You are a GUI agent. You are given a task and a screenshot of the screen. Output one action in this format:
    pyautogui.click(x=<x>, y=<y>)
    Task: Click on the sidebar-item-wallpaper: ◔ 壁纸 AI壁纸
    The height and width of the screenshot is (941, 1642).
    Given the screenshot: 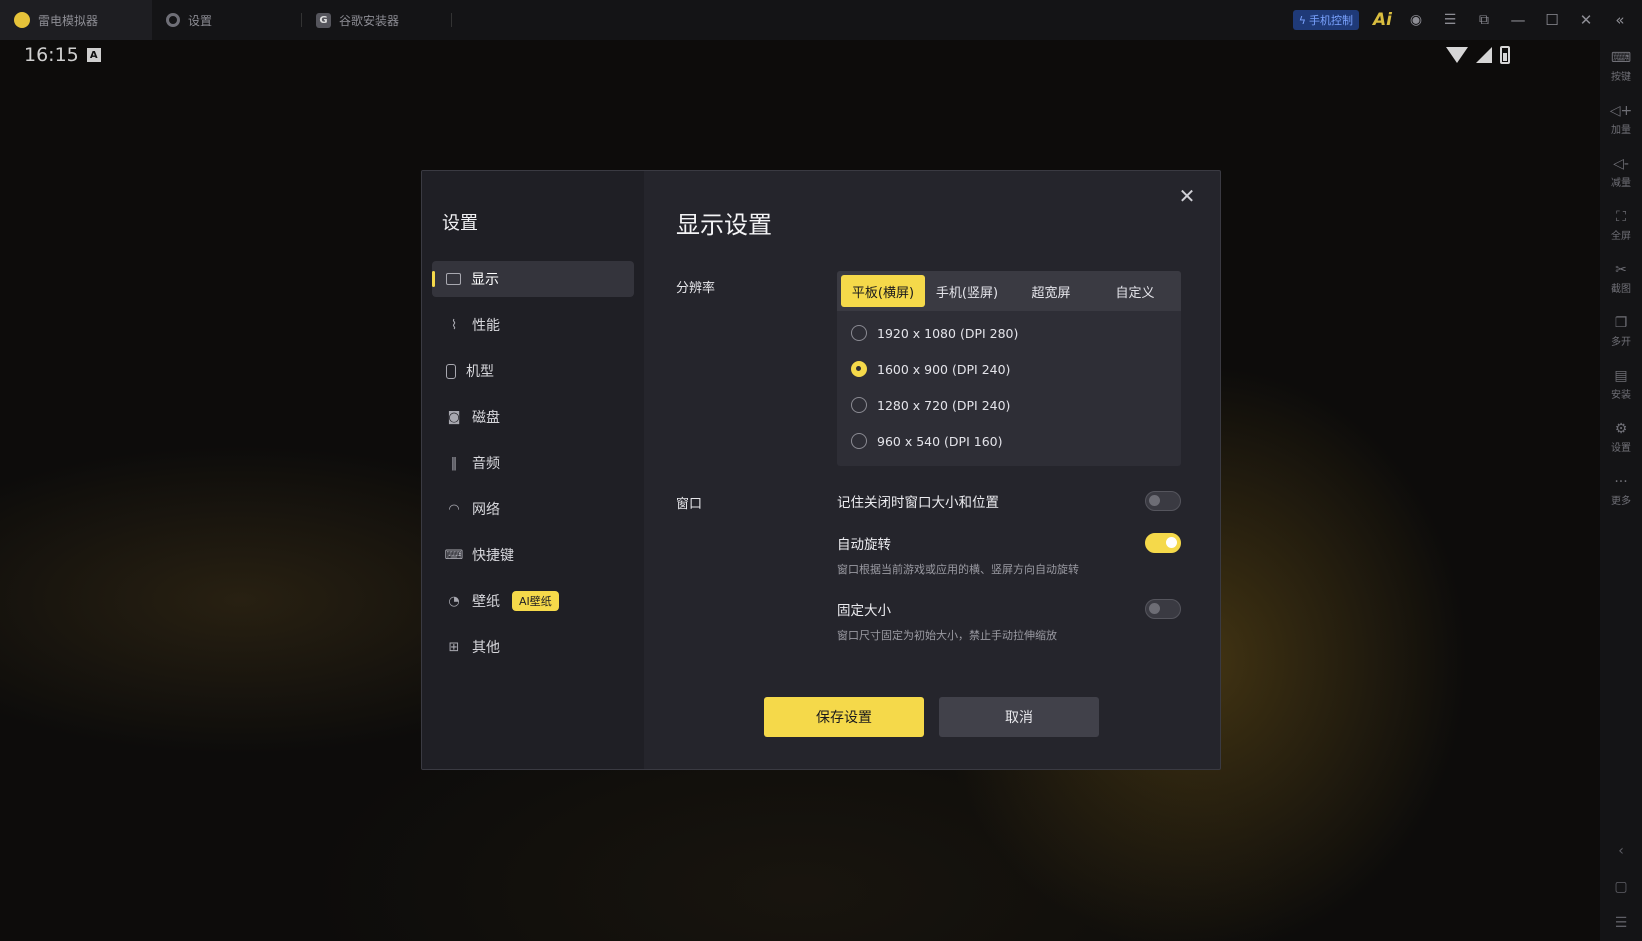 What is the action you would take?
    pyautogui.click(x=533, y=601)
    